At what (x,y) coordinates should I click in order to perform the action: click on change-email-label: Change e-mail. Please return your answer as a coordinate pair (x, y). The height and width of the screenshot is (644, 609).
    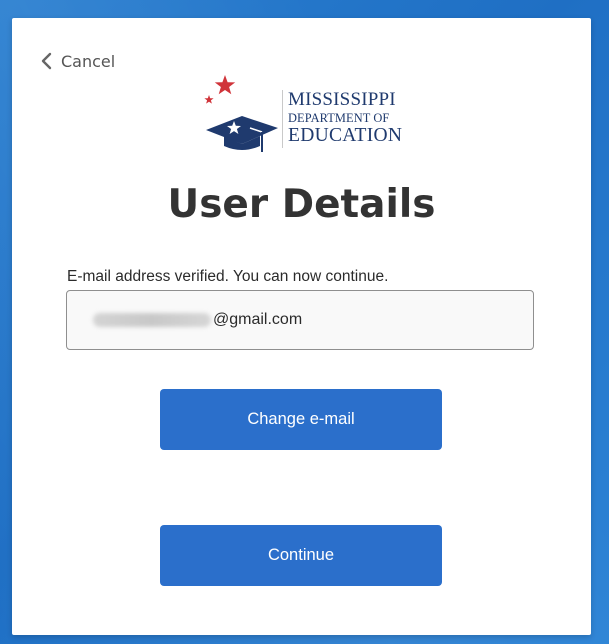
    Looking at the image, I should click on (301, 419).